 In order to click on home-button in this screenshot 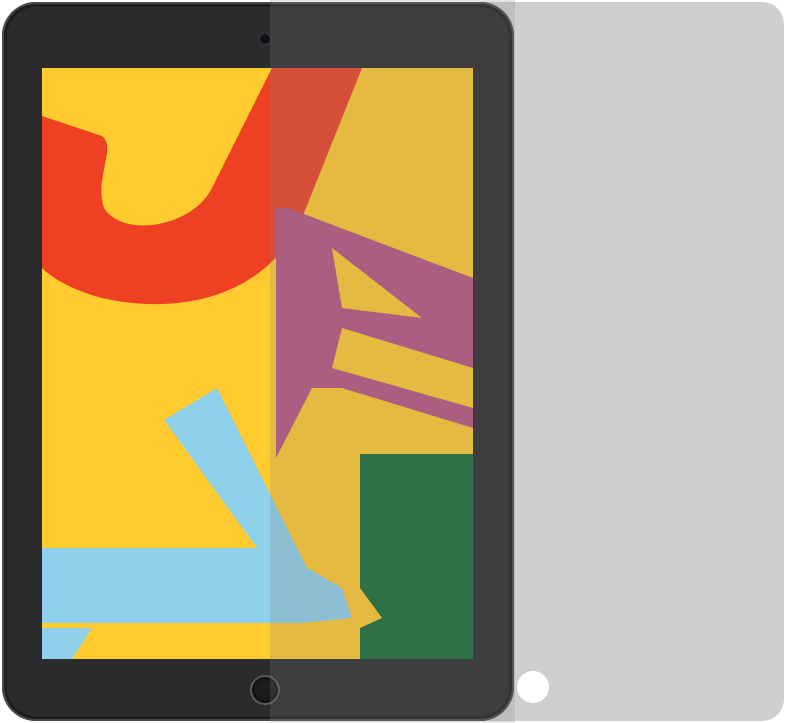, I will do `click(265, 690)`.